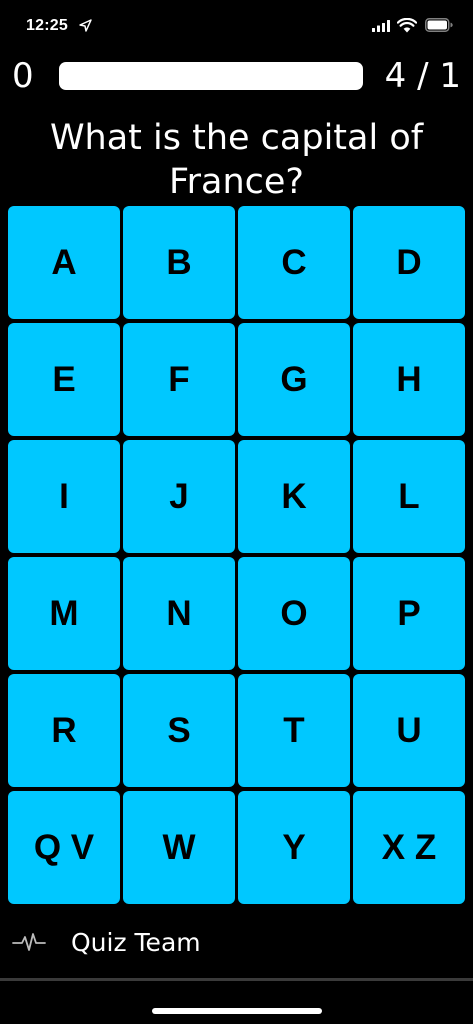  What do you see at coordinates (294, 613) in the screenshot?
I see `letter-key: O` at bounding box center [294, 613].